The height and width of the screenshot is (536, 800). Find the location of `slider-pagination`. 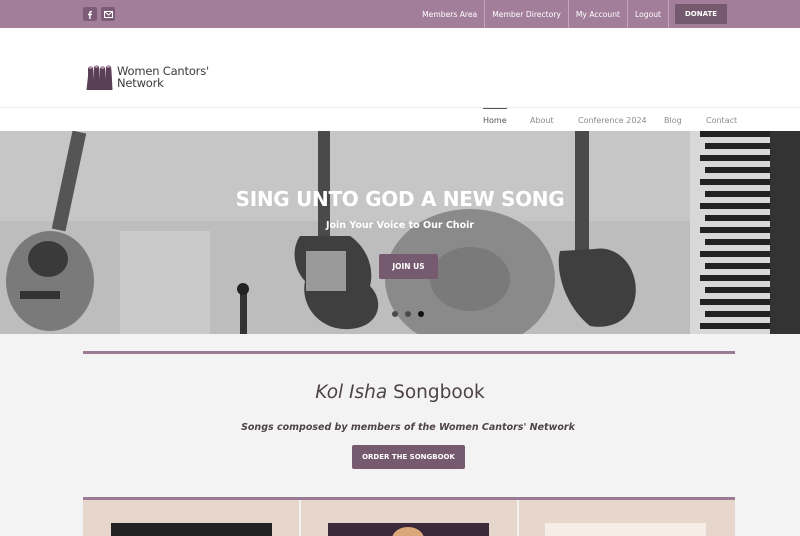

slider-pagination is located at coordinates (408, 314).